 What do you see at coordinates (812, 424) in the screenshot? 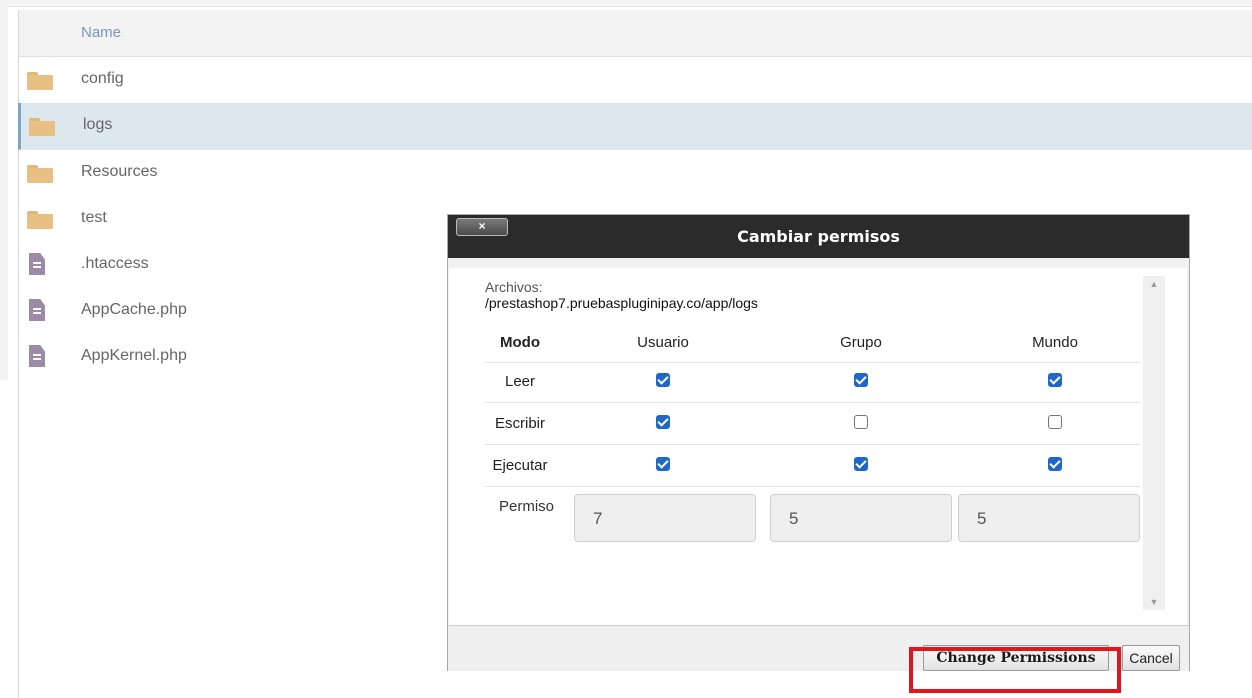
I see `permission-row-write: Escribir` at bounding box center [812, 424].